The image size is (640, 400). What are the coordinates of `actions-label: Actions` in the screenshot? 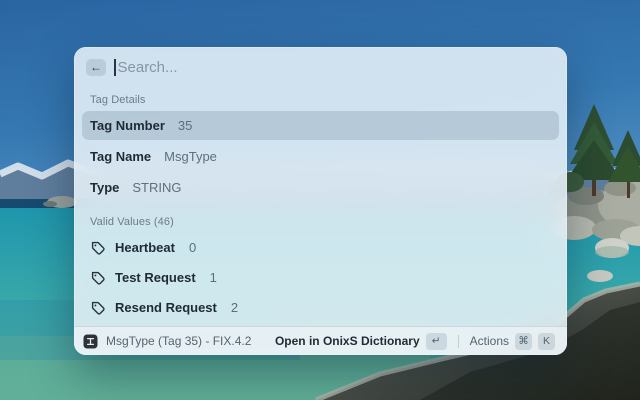 It's located at (489, 341).